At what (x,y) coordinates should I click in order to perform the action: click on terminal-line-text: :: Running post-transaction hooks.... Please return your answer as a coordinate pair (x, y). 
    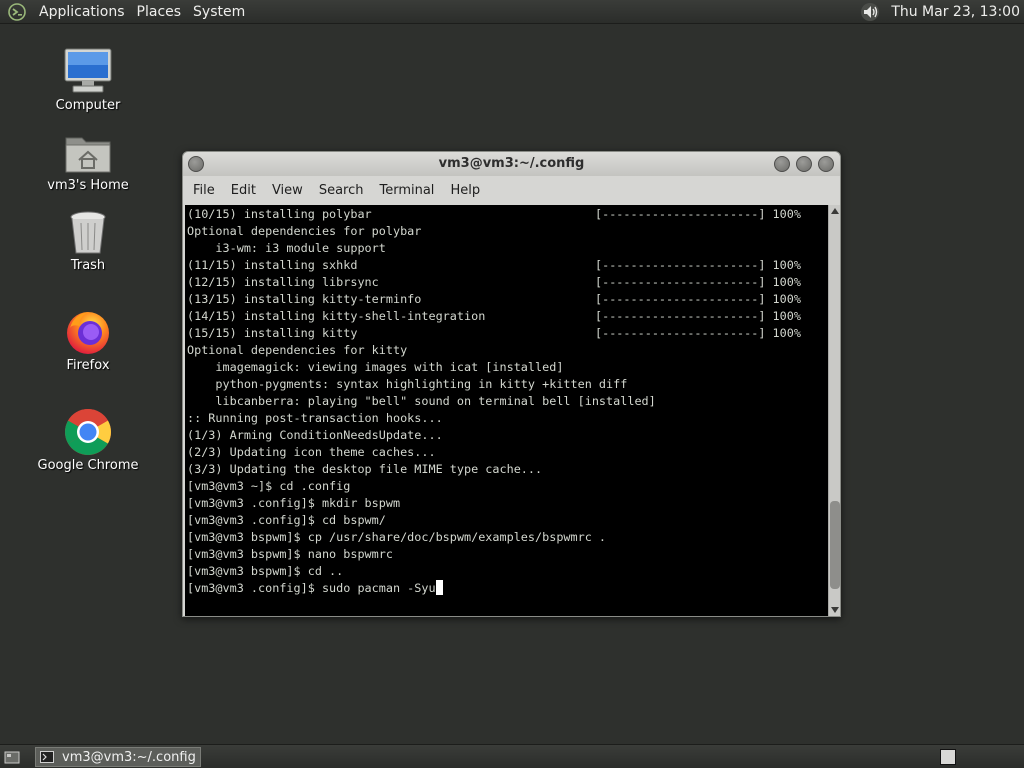
    Looking at the image, I should click on (315, 418).